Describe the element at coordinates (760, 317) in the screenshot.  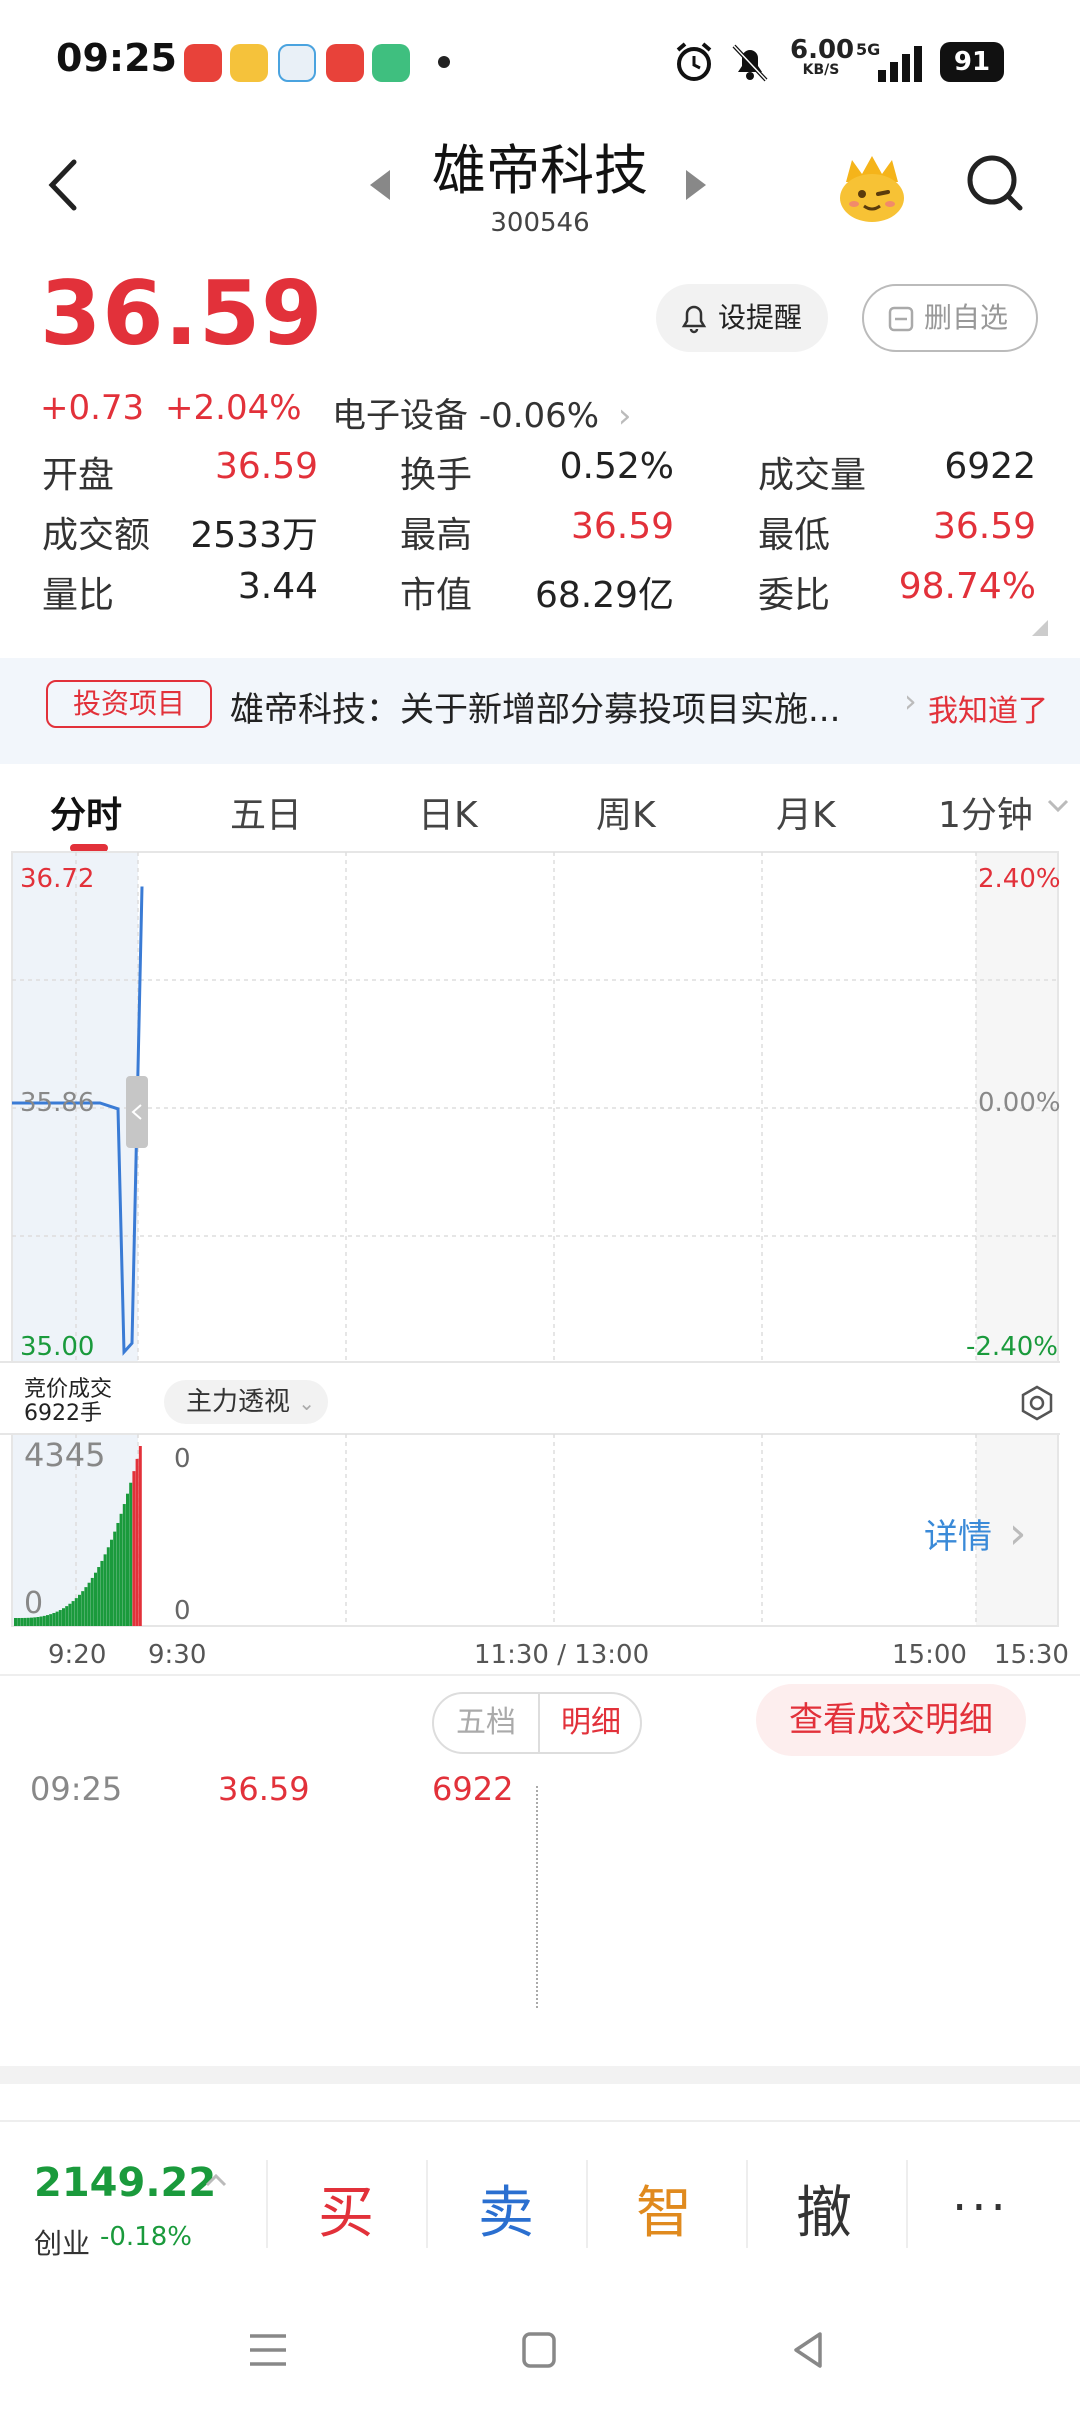
I see `set-alert-label: 设提醒` at that location.